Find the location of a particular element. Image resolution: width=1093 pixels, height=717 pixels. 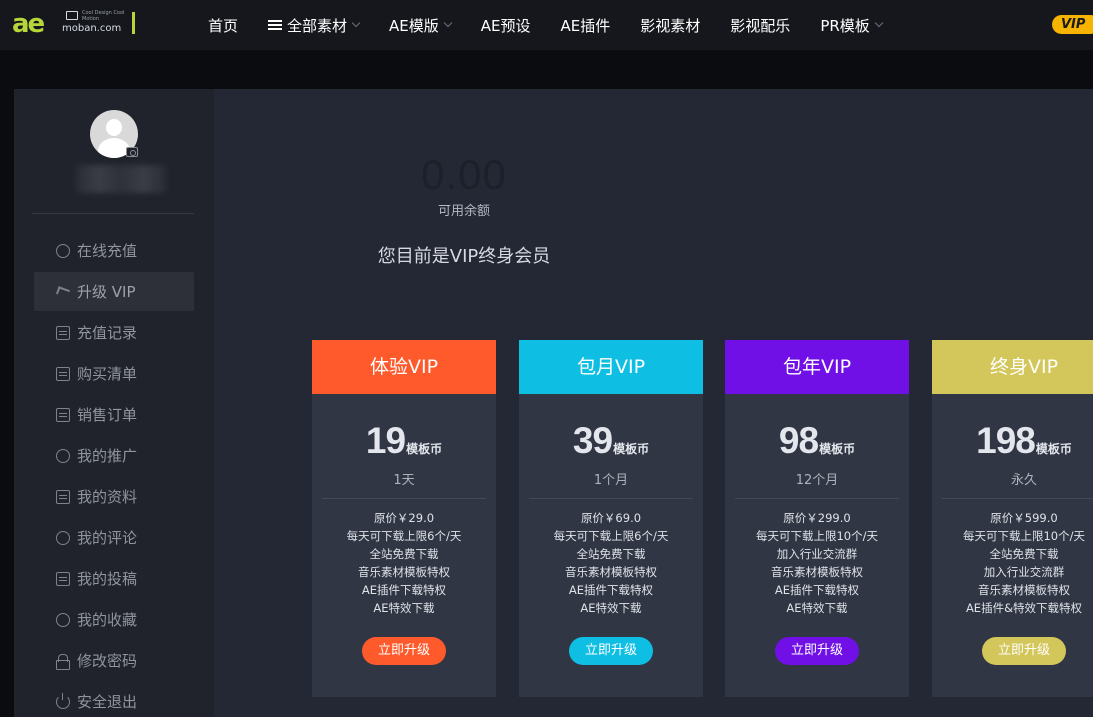

vip-badge: VIP is located at coordinates (1072, 24).